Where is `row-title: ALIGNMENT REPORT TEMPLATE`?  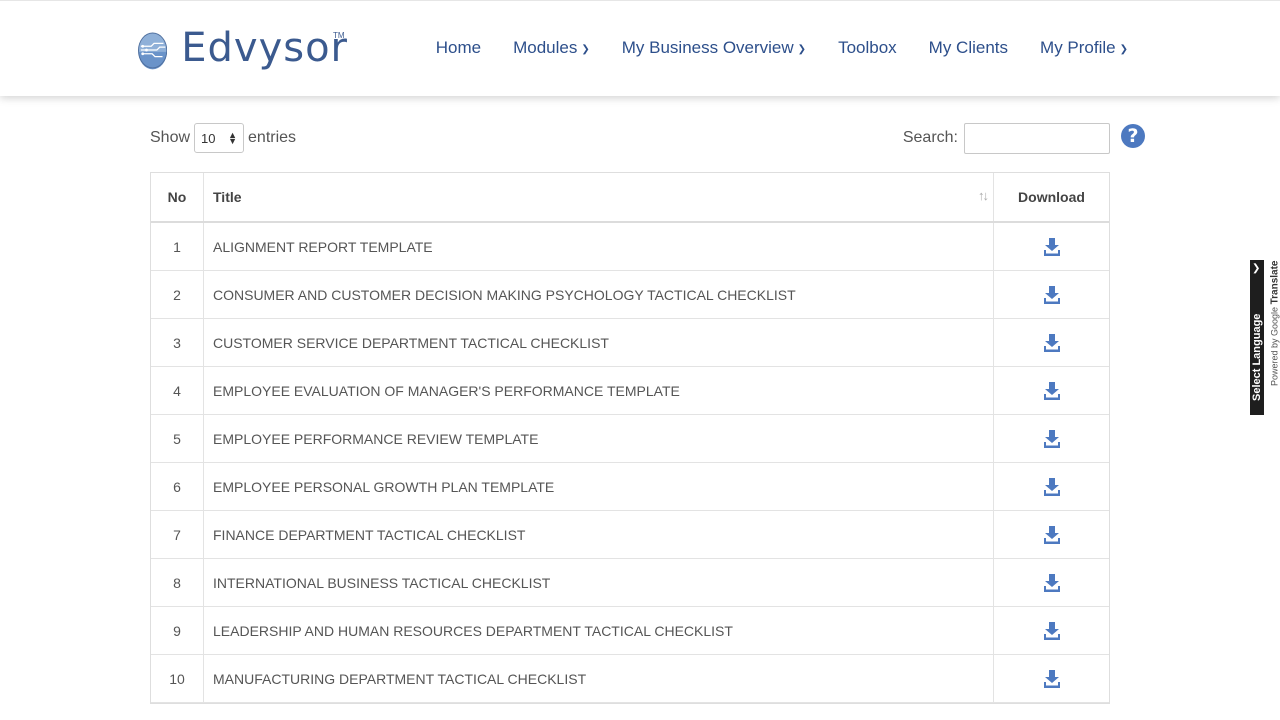
row-title: ALIGNMENT REPORT TEMPLATE is located at coordinates (599, 246).